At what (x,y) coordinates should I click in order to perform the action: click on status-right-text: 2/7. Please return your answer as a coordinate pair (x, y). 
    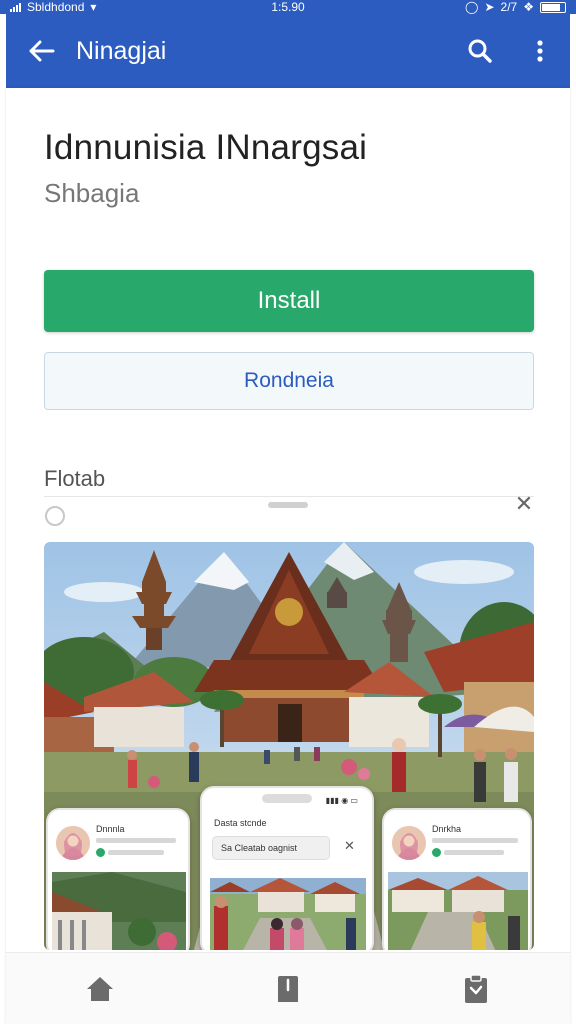
    Looking at the image, I should click on (509, 7).